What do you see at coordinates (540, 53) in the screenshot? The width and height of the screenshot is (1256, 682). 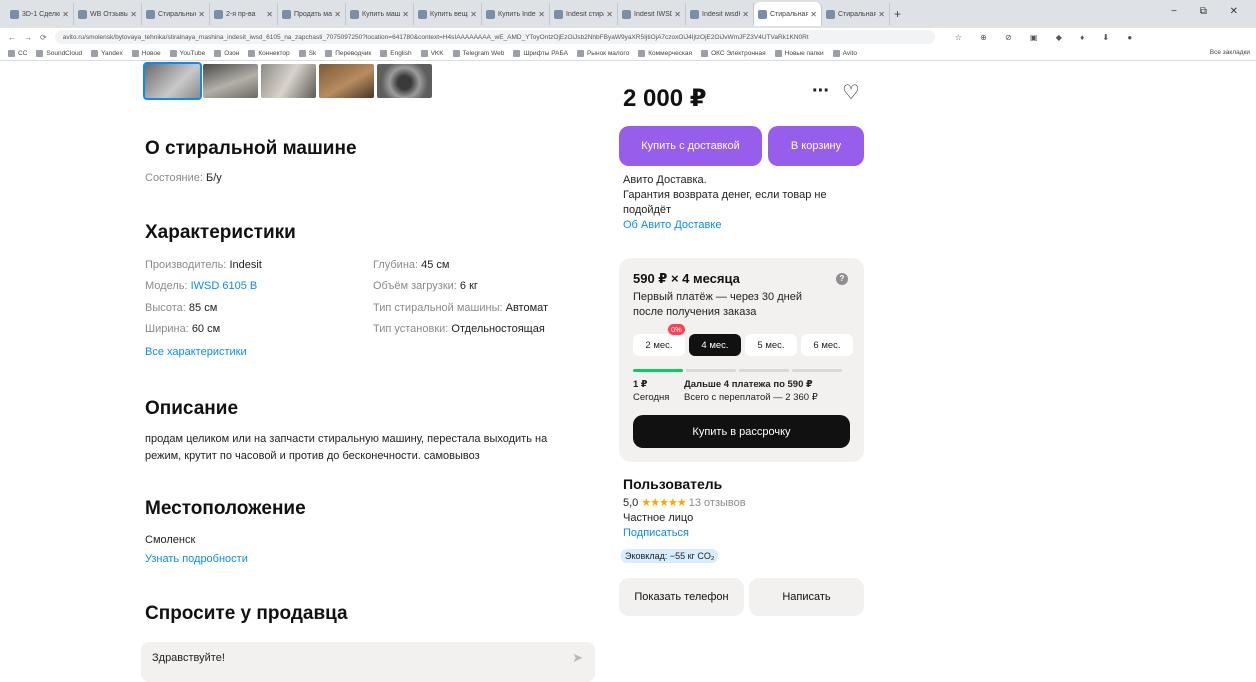 I see `bookmark-item: Шрифты РАБА` at bounding box center [540, 53].